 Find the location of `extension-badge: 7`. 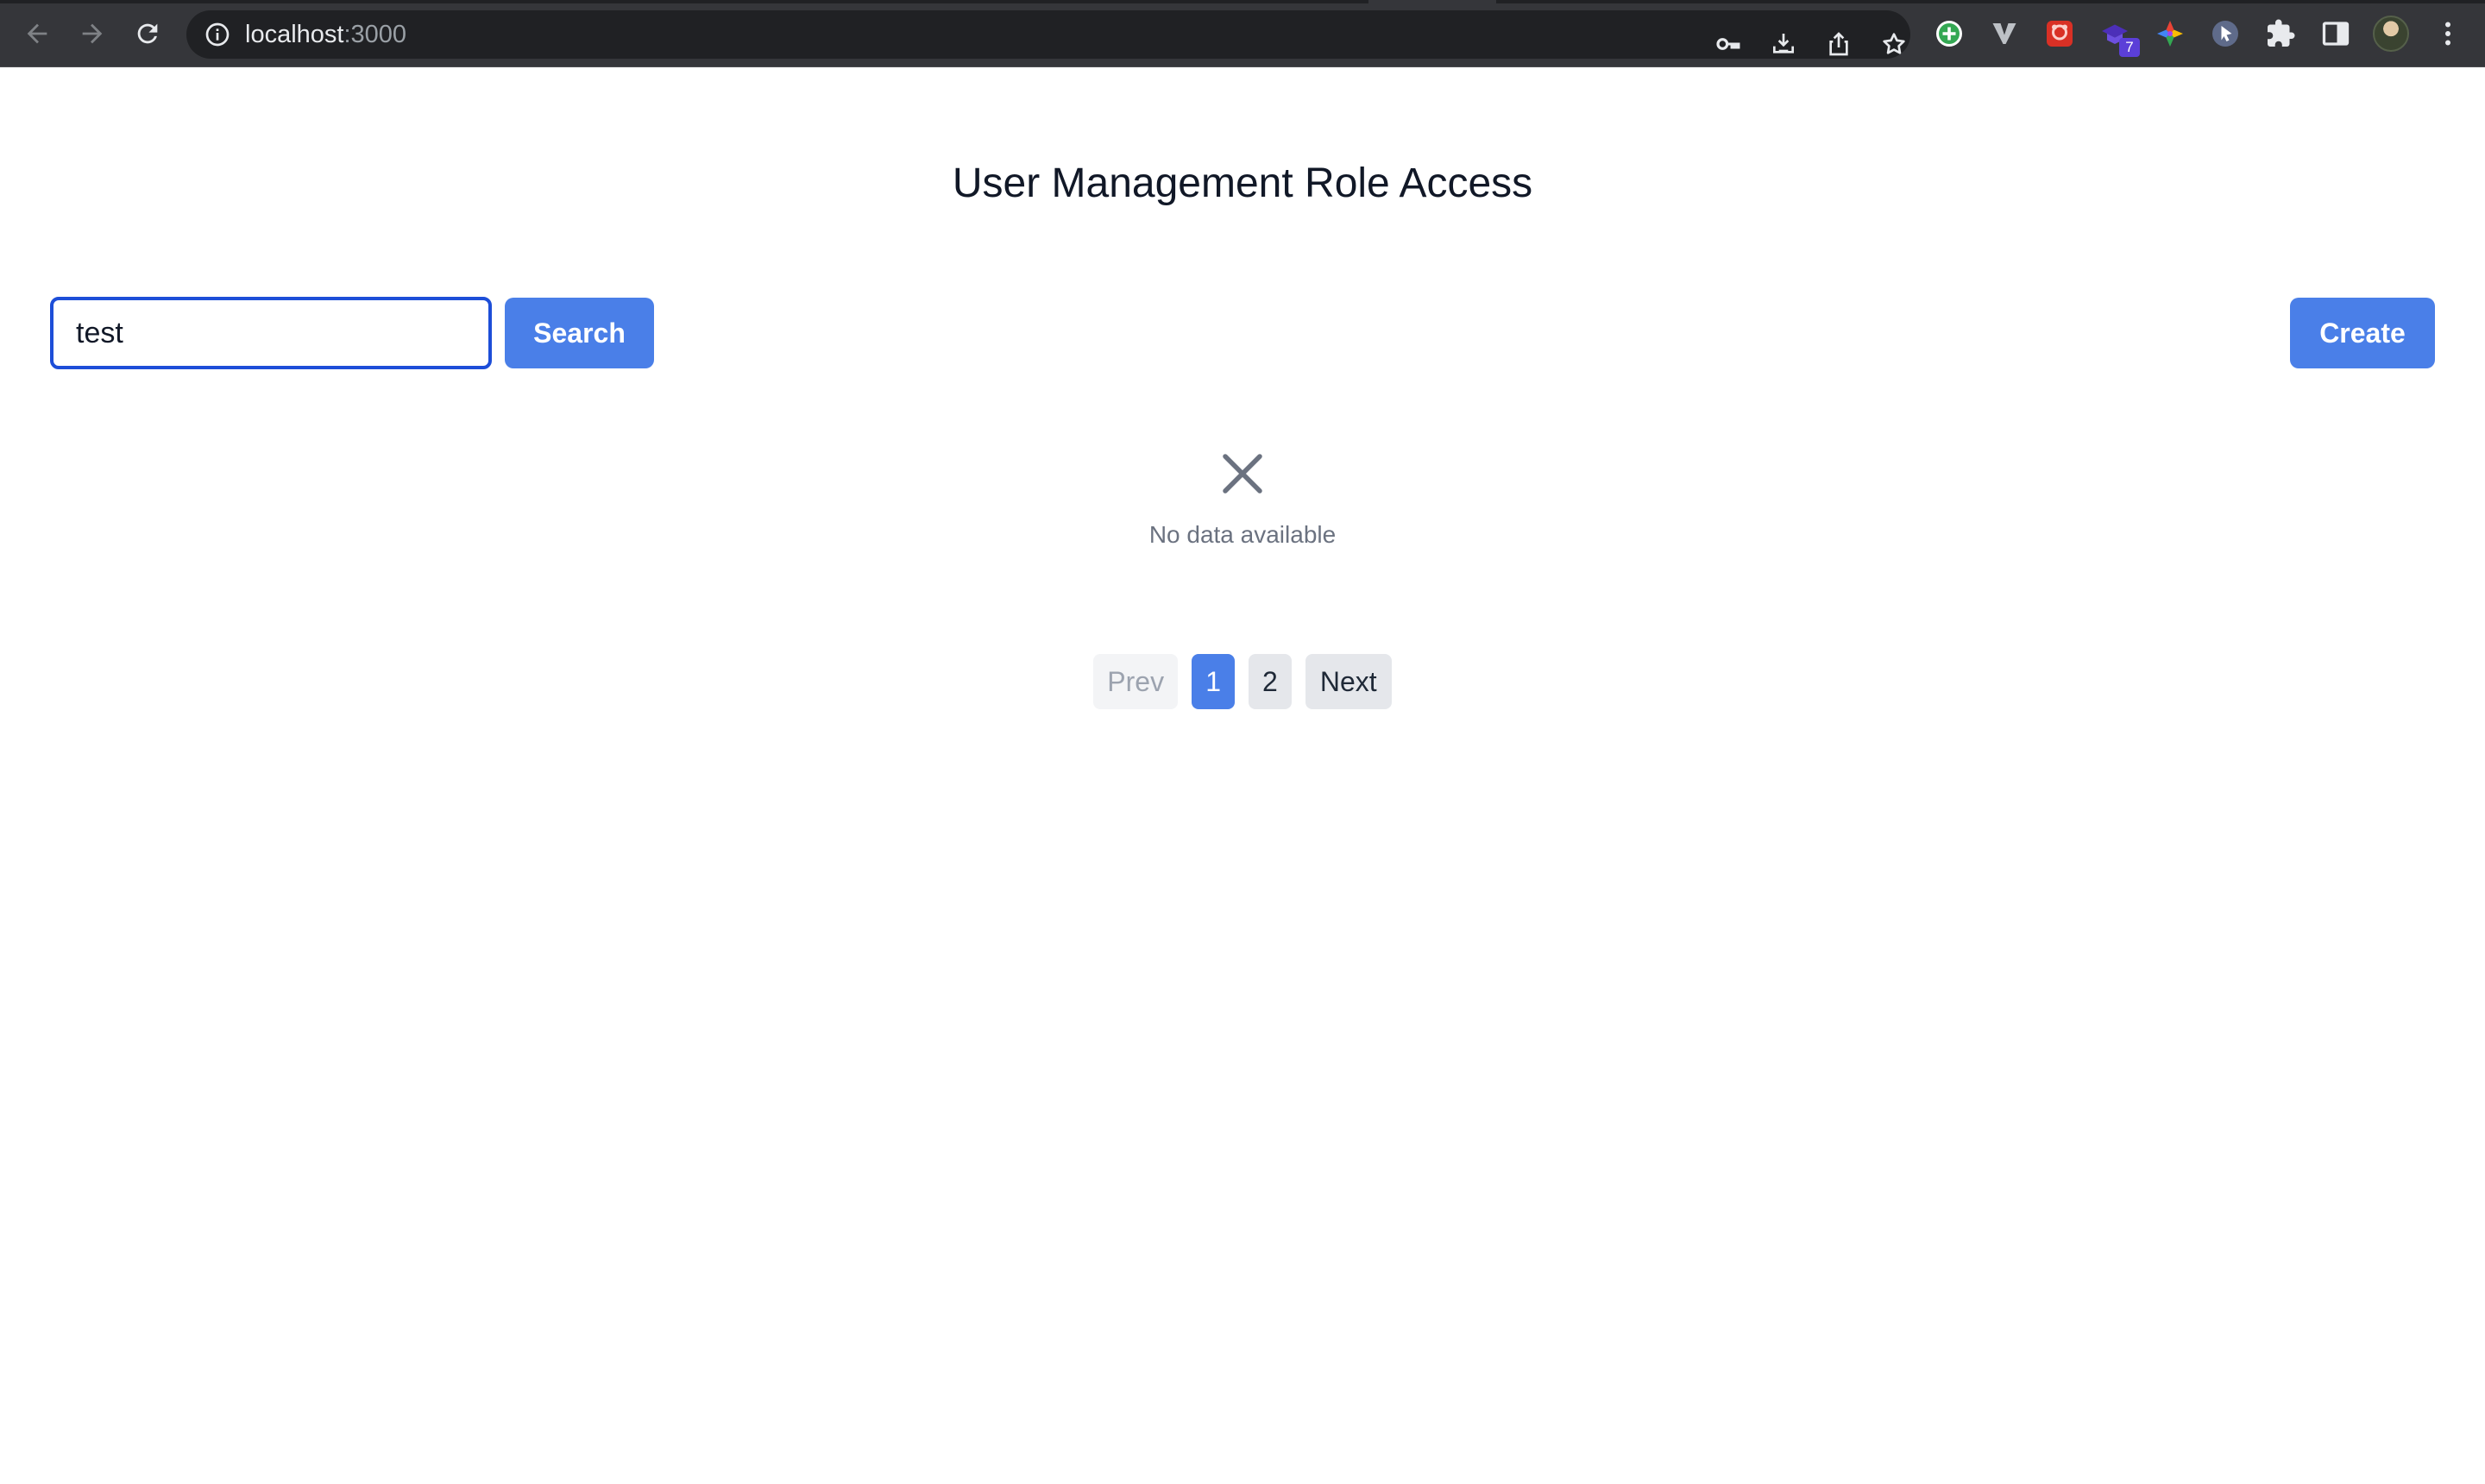

extension-badge: 7 is located at coordinates (2129, 48).